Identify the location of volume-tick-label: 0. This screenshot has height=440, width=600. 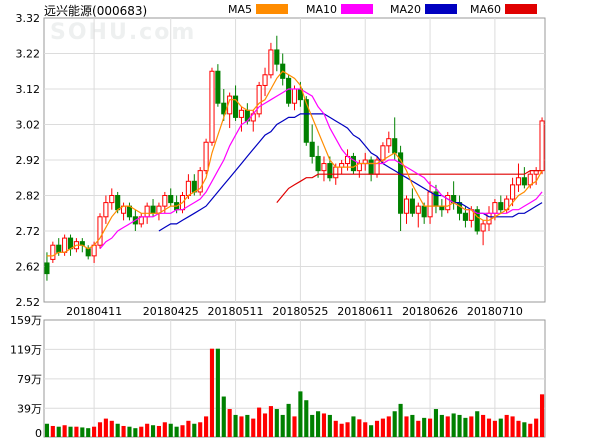
(38, 433).